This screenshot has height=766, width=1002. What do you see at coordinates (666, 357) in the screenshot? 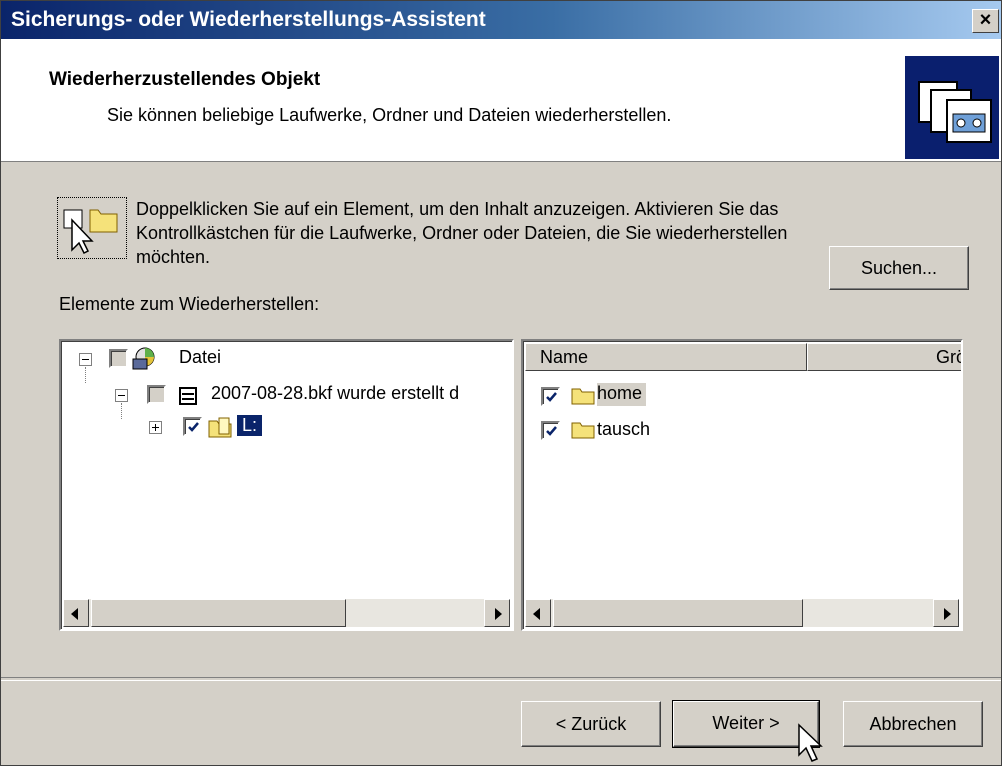
I see `column-header-name: Name` at bounding box center [666, 357].